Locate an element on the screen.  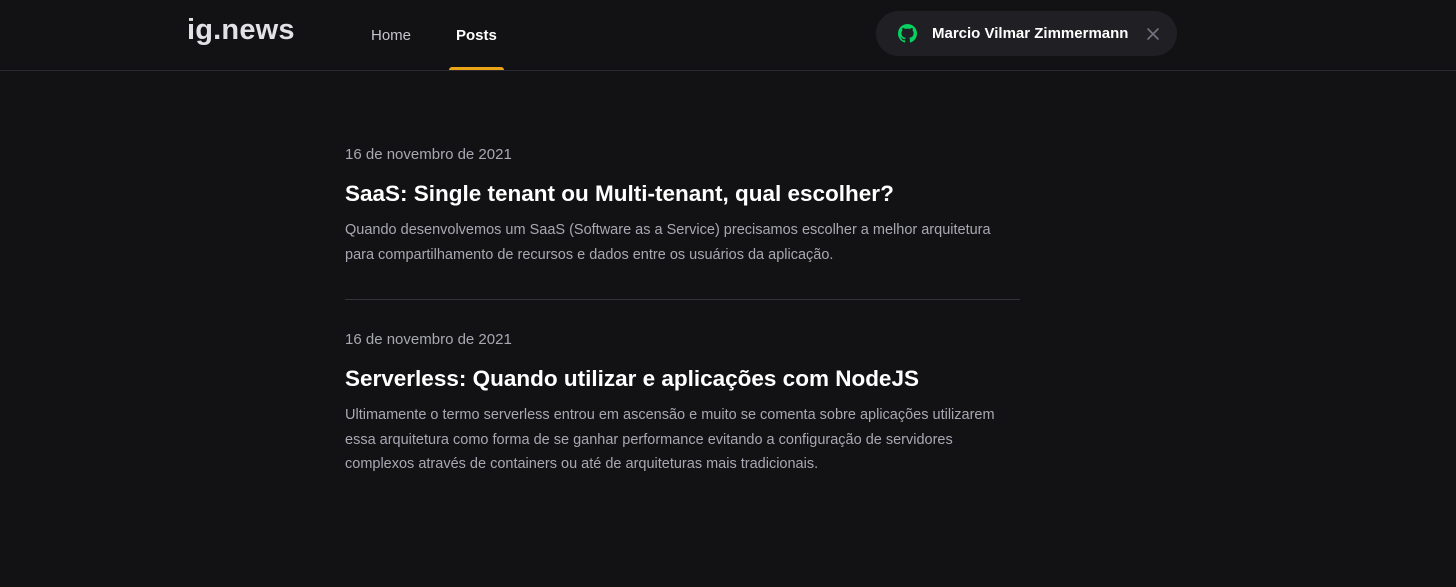
nav-posts-link: Posts is located at coordinates (476, 35).